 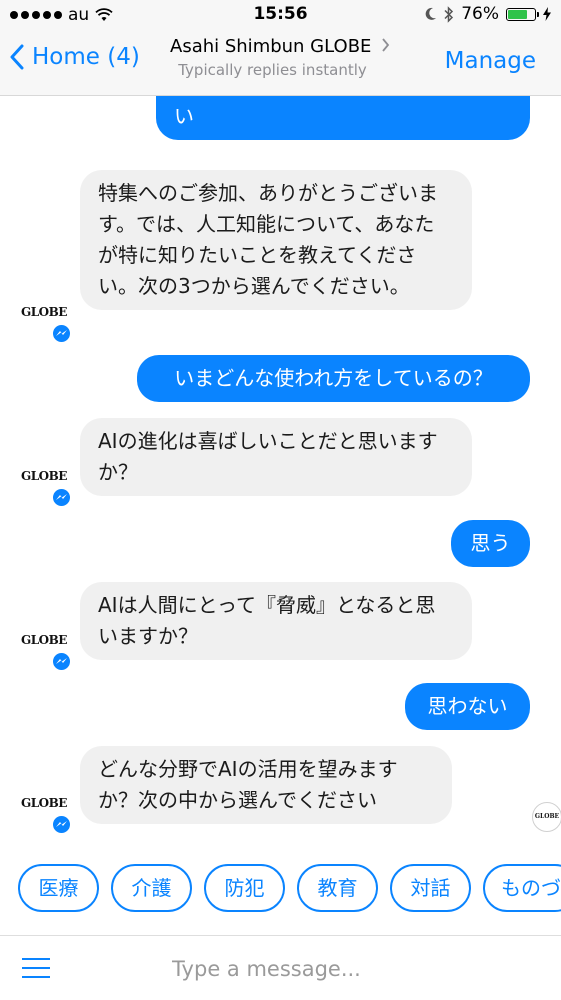 I want to click on message-text: どんな分野でAIの活用を望みますか？次の中から選んでください, so click(x=248, y=784).